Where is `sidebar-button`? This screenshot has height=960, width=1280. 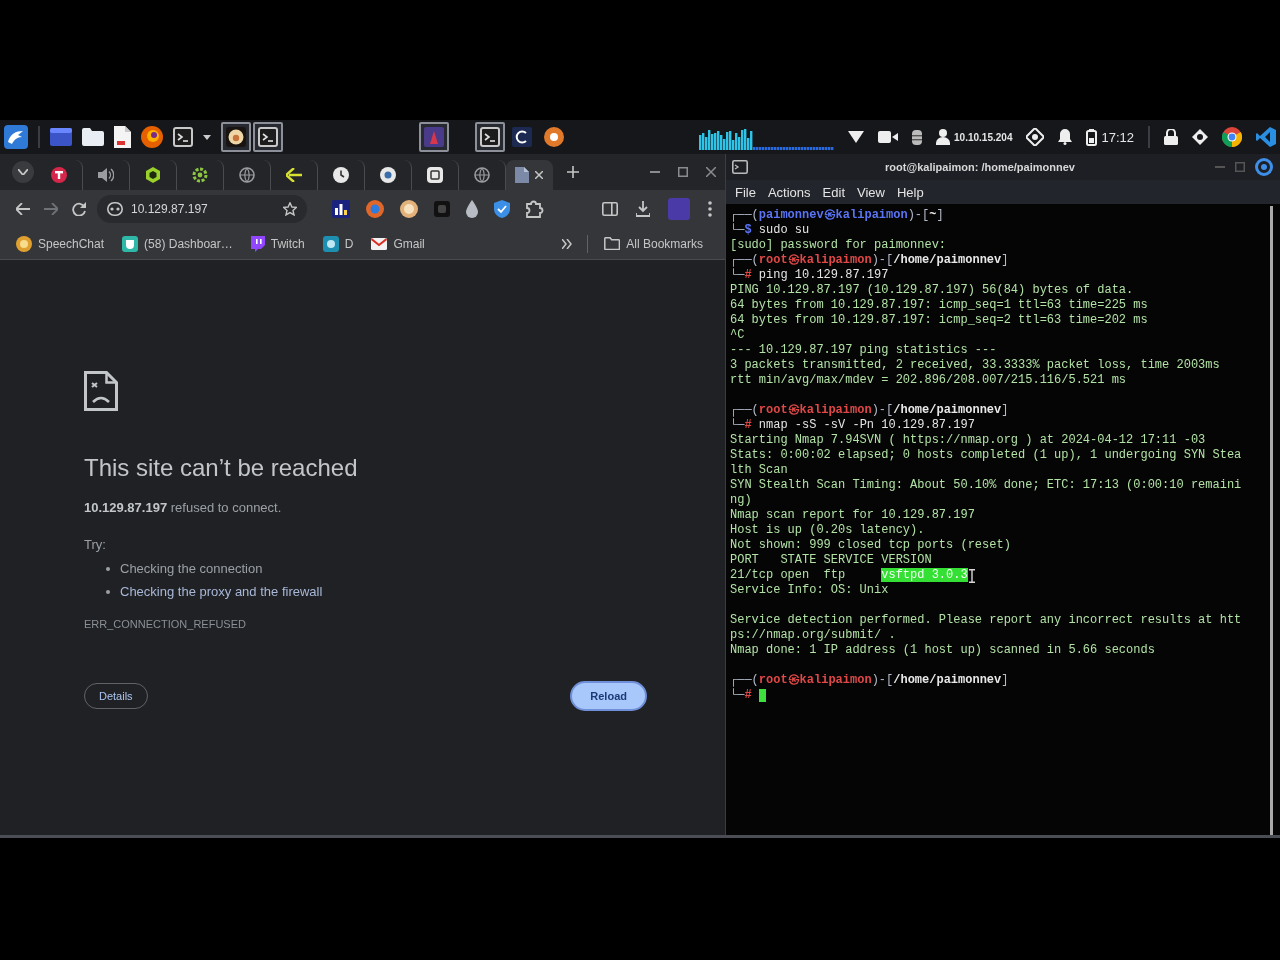 sidebar-button is located at coordinates (610, 209).